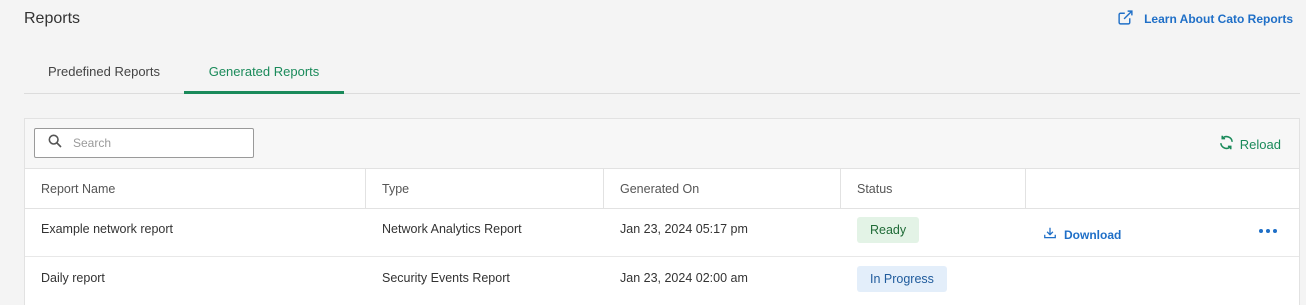 This screenshot has width=1306, height=305. I want to click on reload-label: Reload, so click(1260, 144).